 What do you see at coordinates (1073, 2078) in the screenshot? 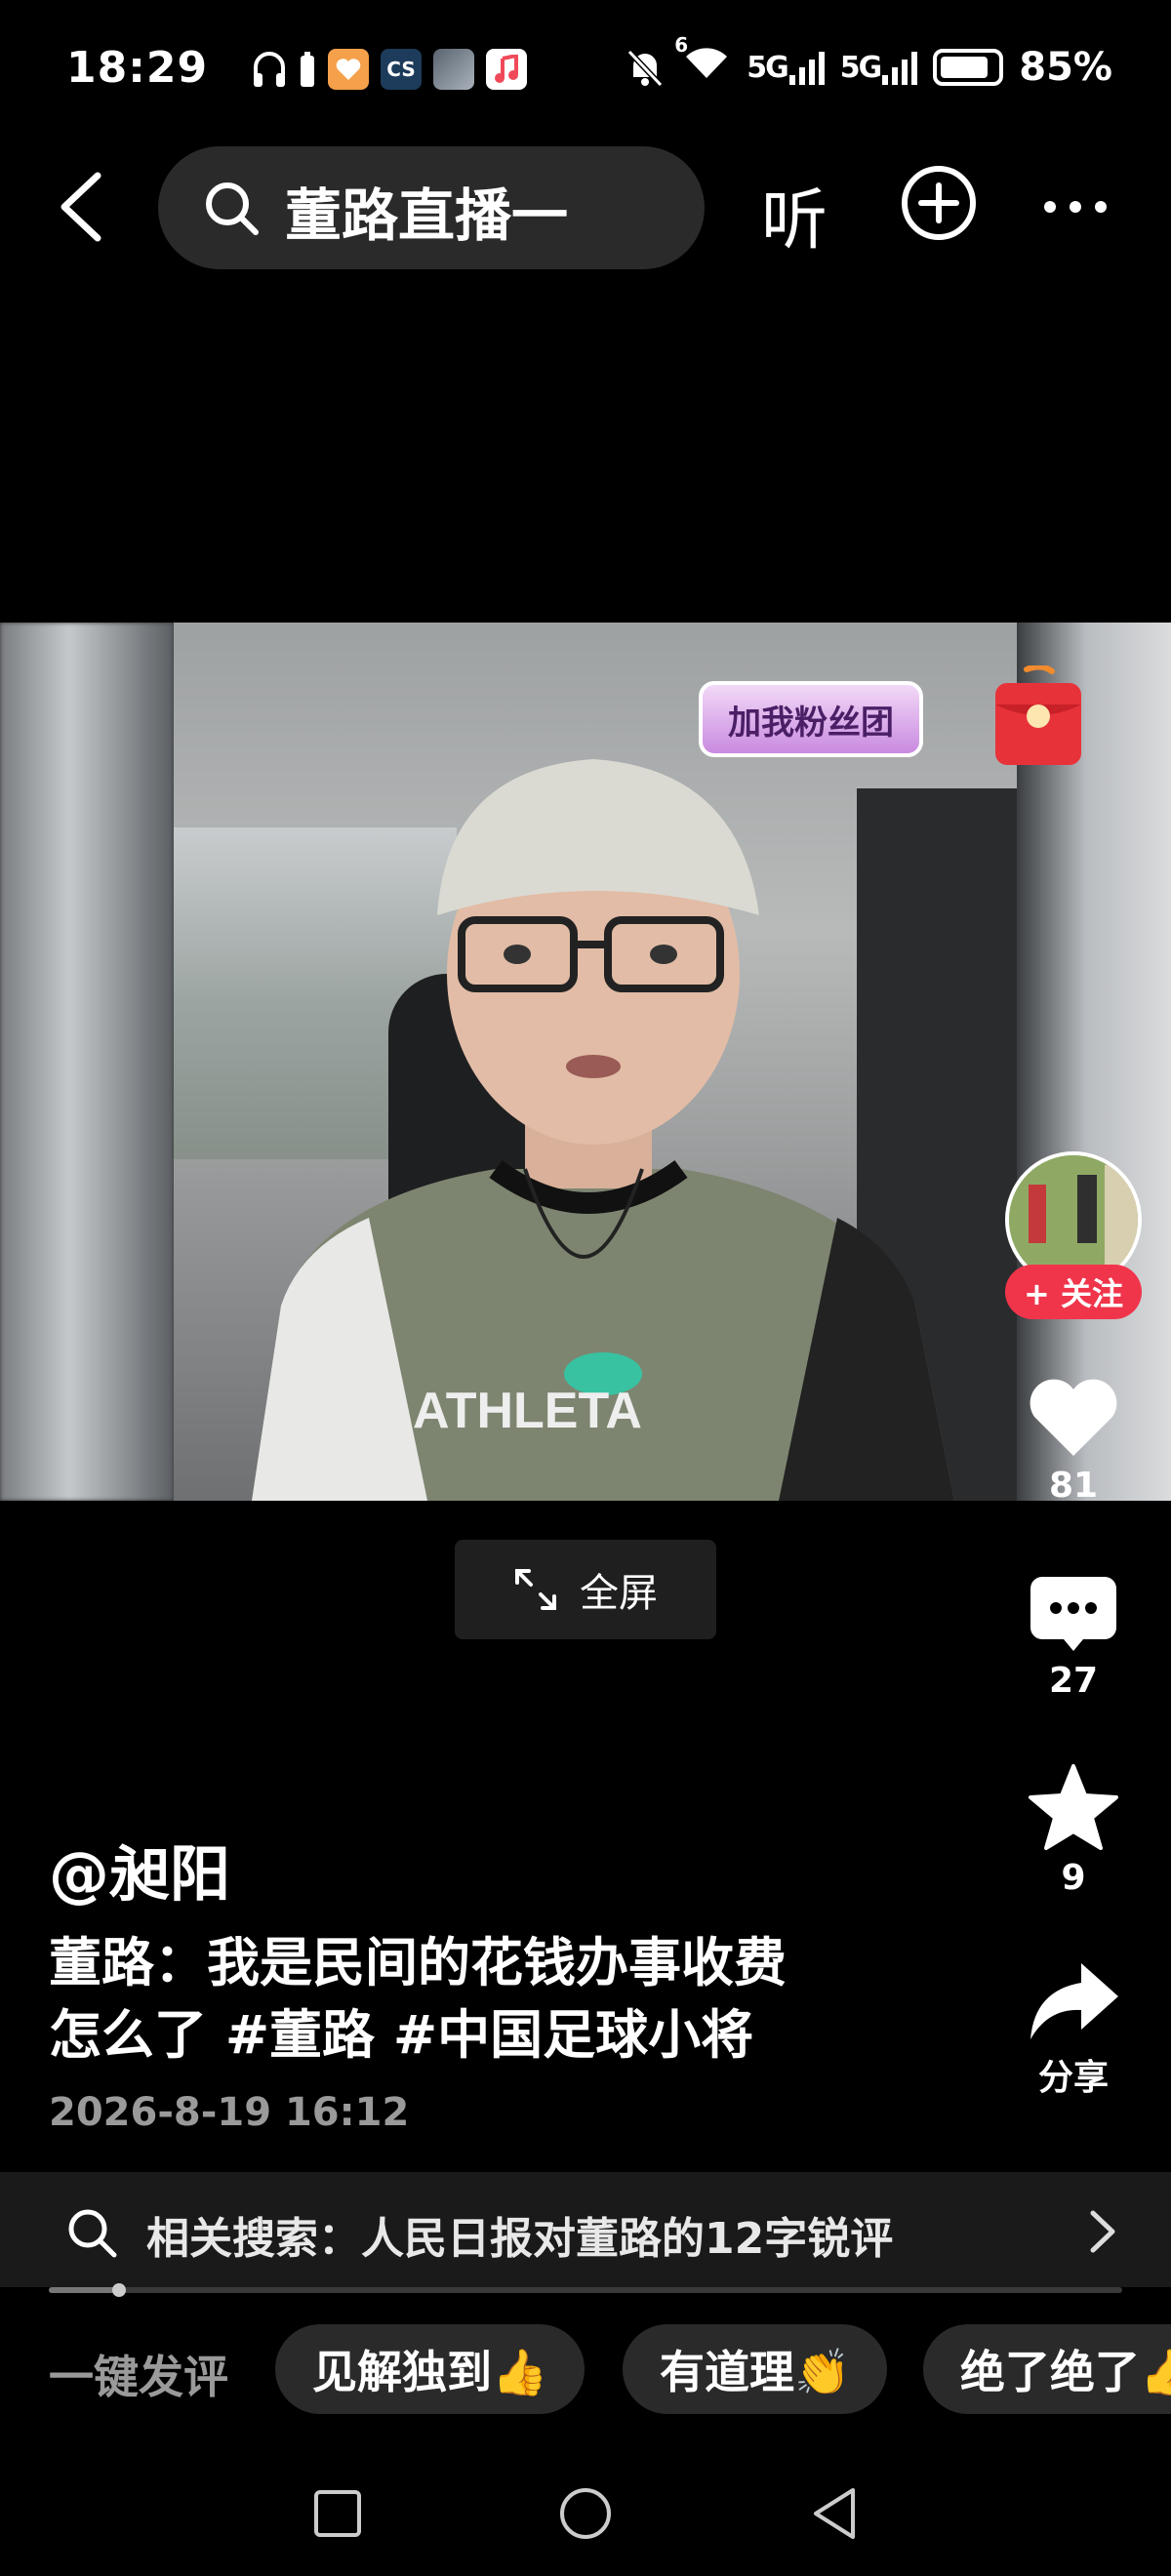
I see `share-label: 分享` at bounding box center [1073, 2078].